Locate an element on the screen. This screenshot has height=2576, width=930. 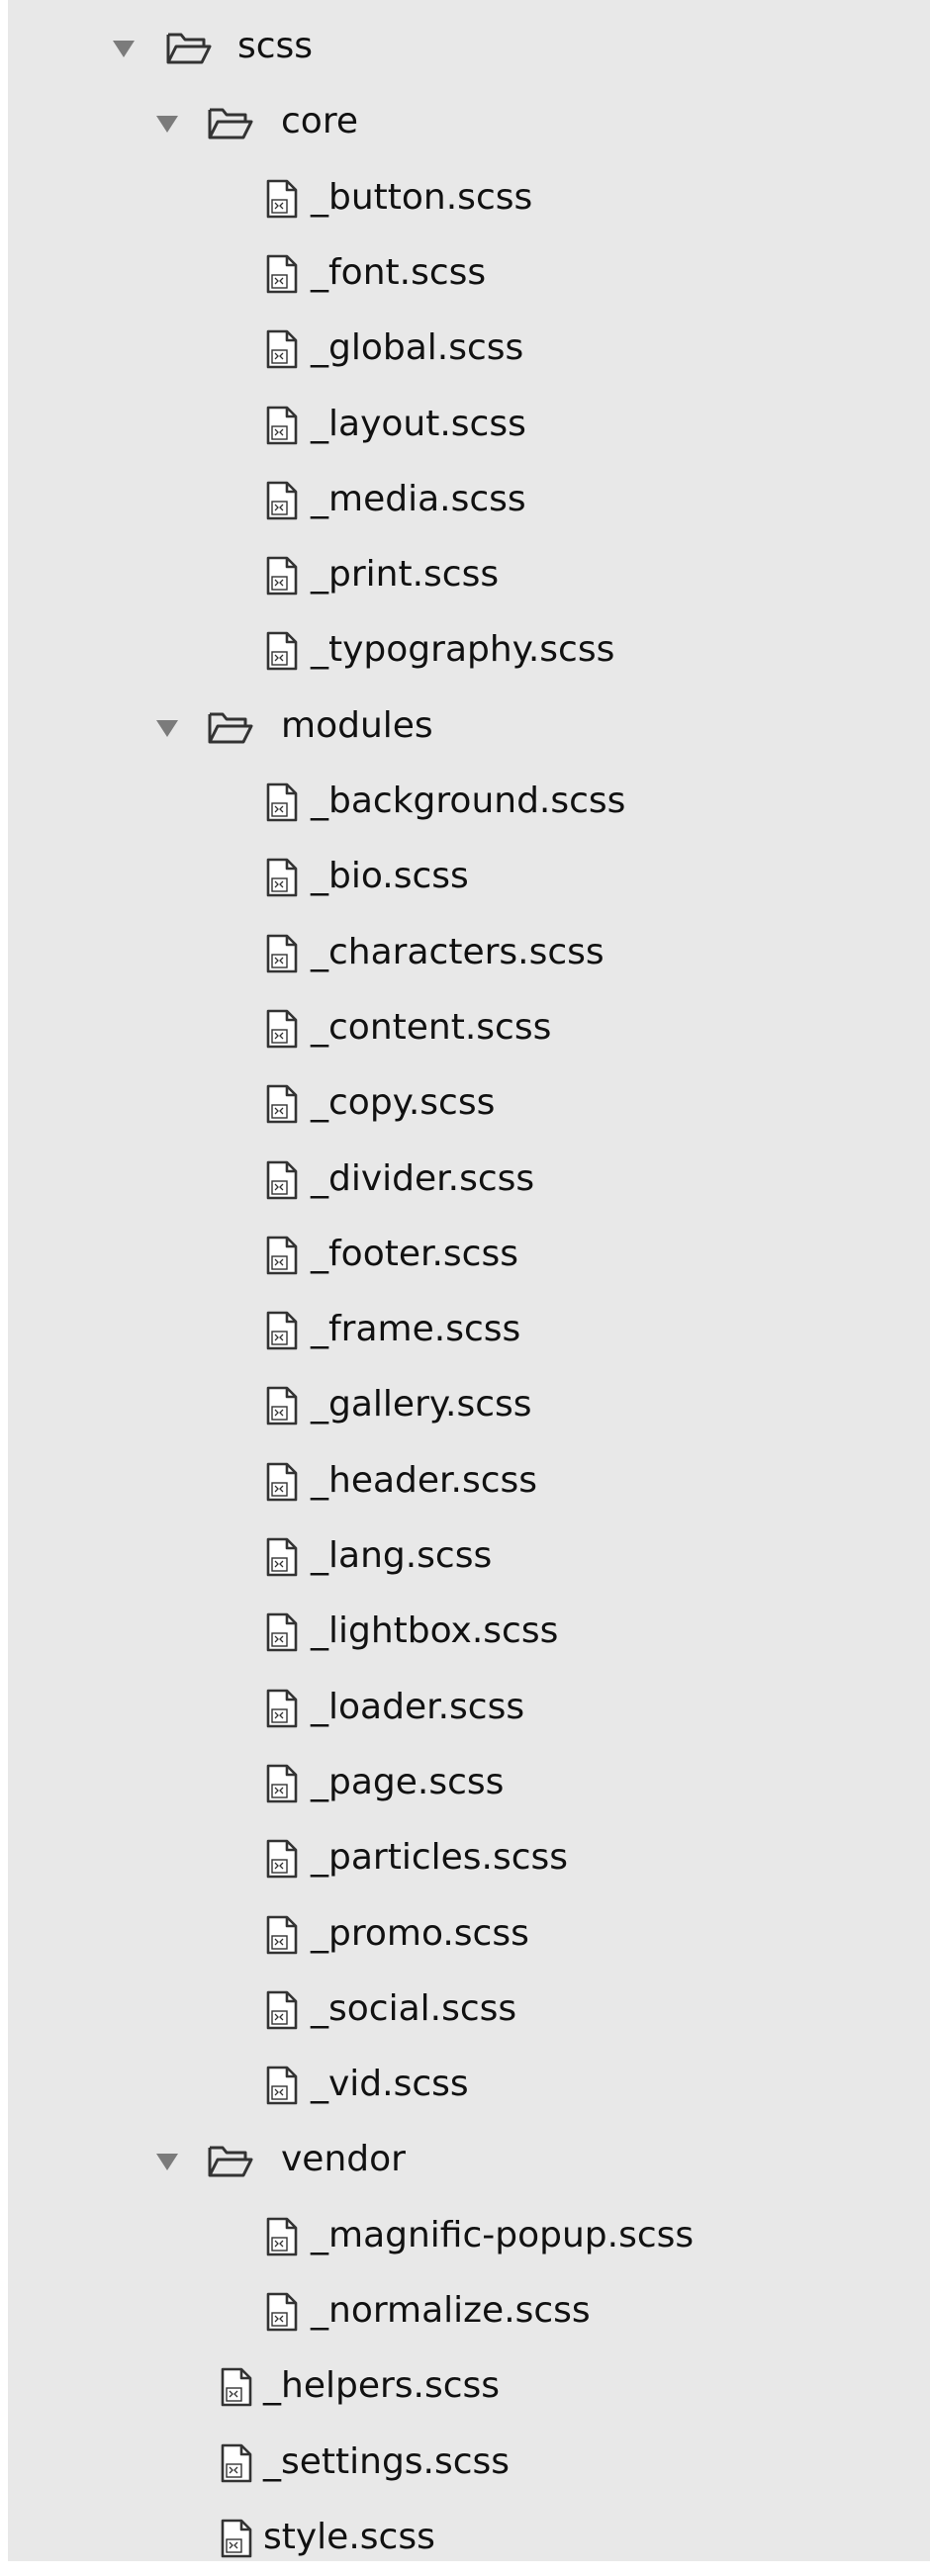
file-row-media: _media.scss is located at coordinates (469, 501).